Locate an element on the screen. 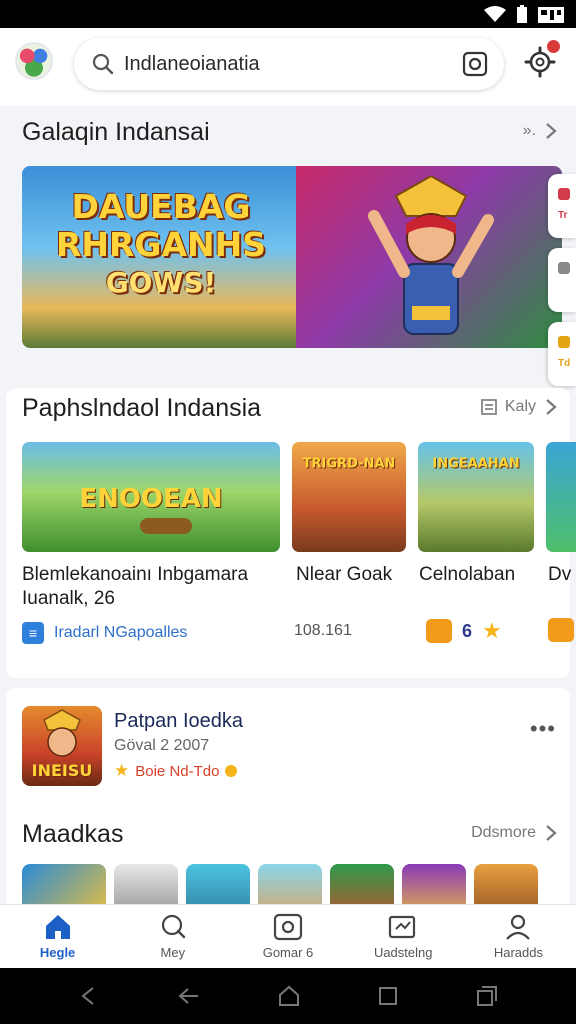  hero-character-image is located at coordinates (431, 255).